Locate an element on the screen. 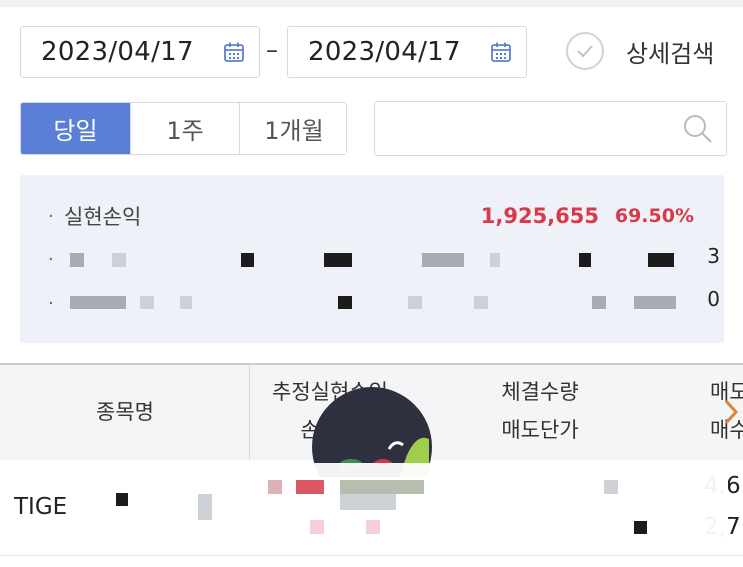 This screenshot has height=567, width=743. chevron-right-icon is located at coordinates (731, 412).